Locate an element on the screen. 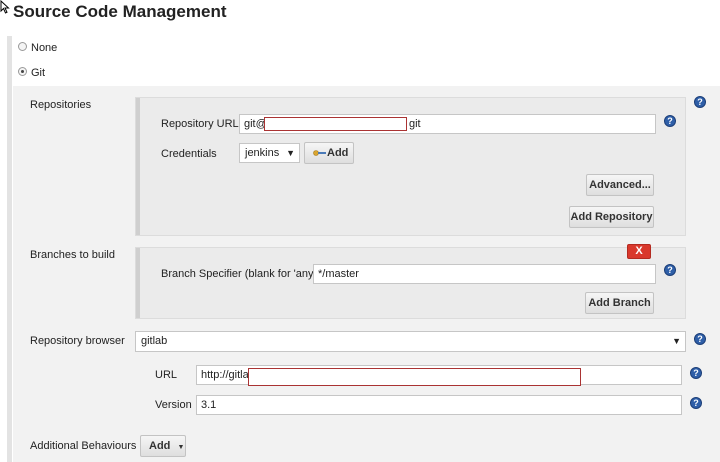 This screenshot has height=462, width=720. add-credentials-label: Add is located at coordinates (338, 153).